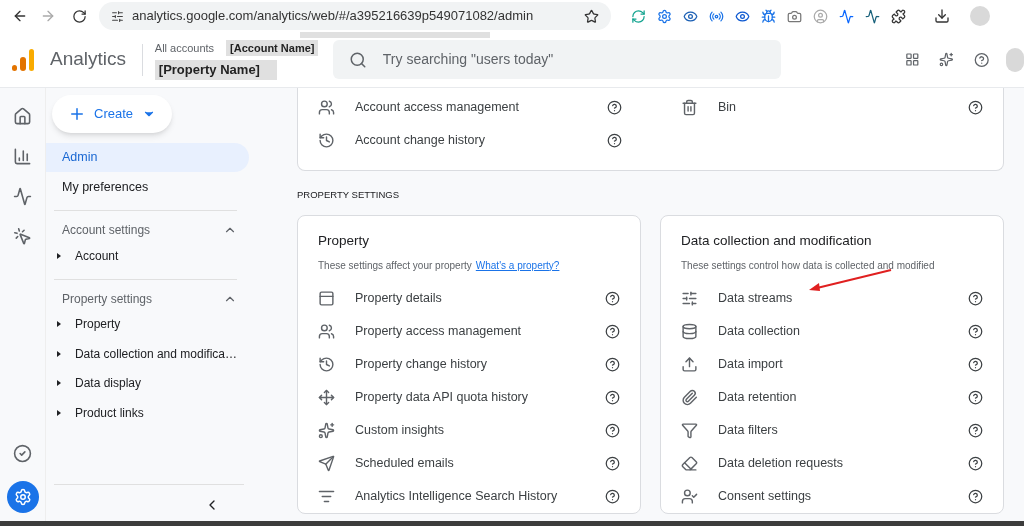 Image resolution: width=1024 pixels, height=526 pixels. Describe the element at coordinates (843, 430) in the screenshot. I see `settings-link: Data filters` at that location.